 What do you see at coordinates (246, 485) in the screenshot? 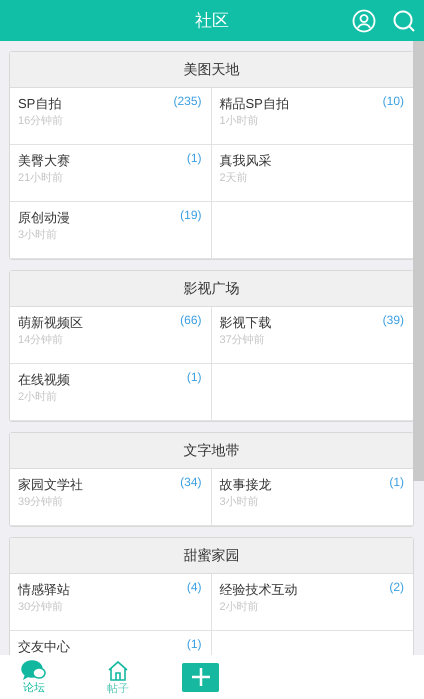
I see `forum-name: 故事接龙` at bounding box center [246, 485].